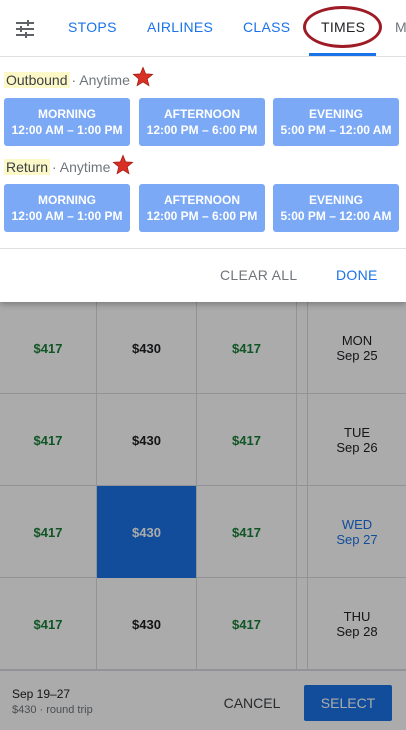 This screenshot has width=406, height=730. What do you see at coordinates (336, 208) in the screenshot?
I see `return-evening-button: EVENING 5:00 PM – 12:00 AM` at bounding box center [336, 208].